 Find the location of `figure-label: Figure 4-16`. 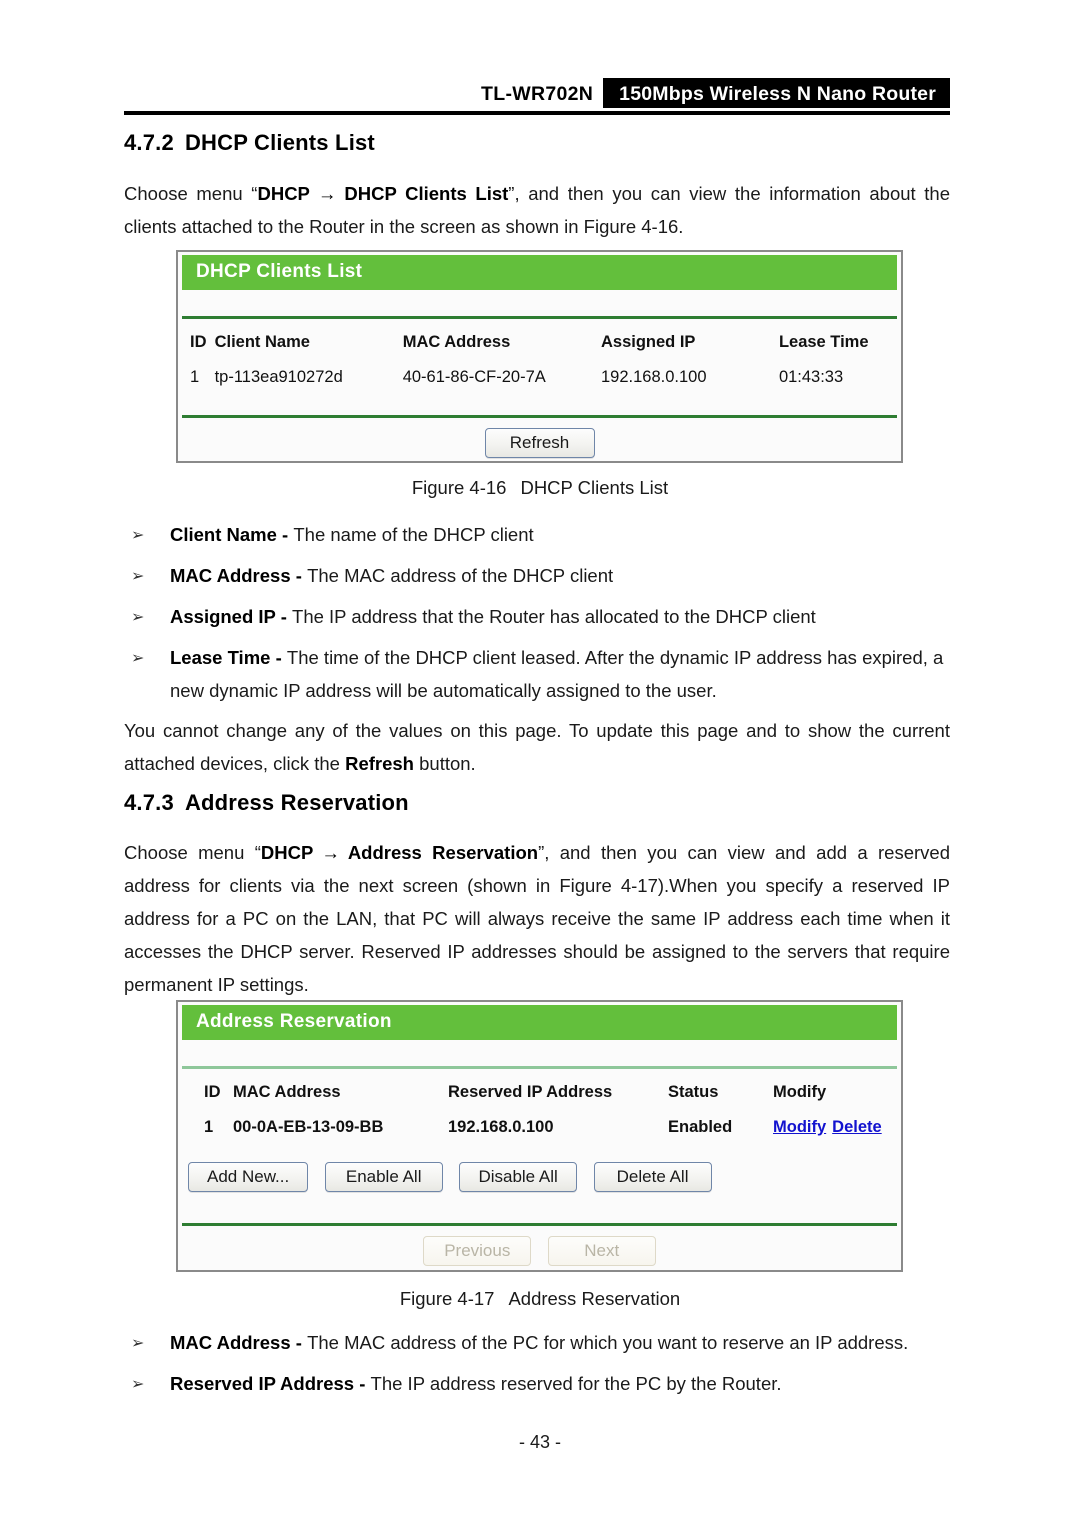

figure-label: Figure 4-16 is located at coordinates (459, 487).